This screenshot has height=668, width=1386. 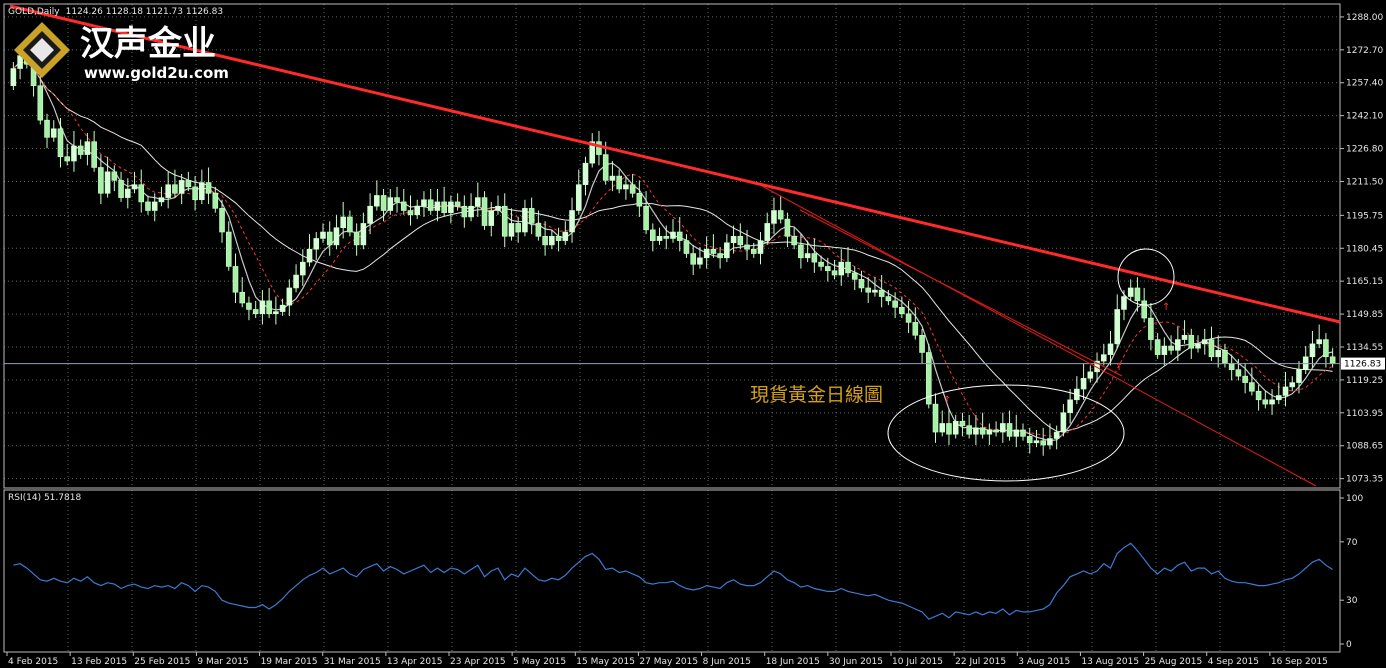 I want to click on rsi-tick-label: 0, so click(x=1349, y=645).